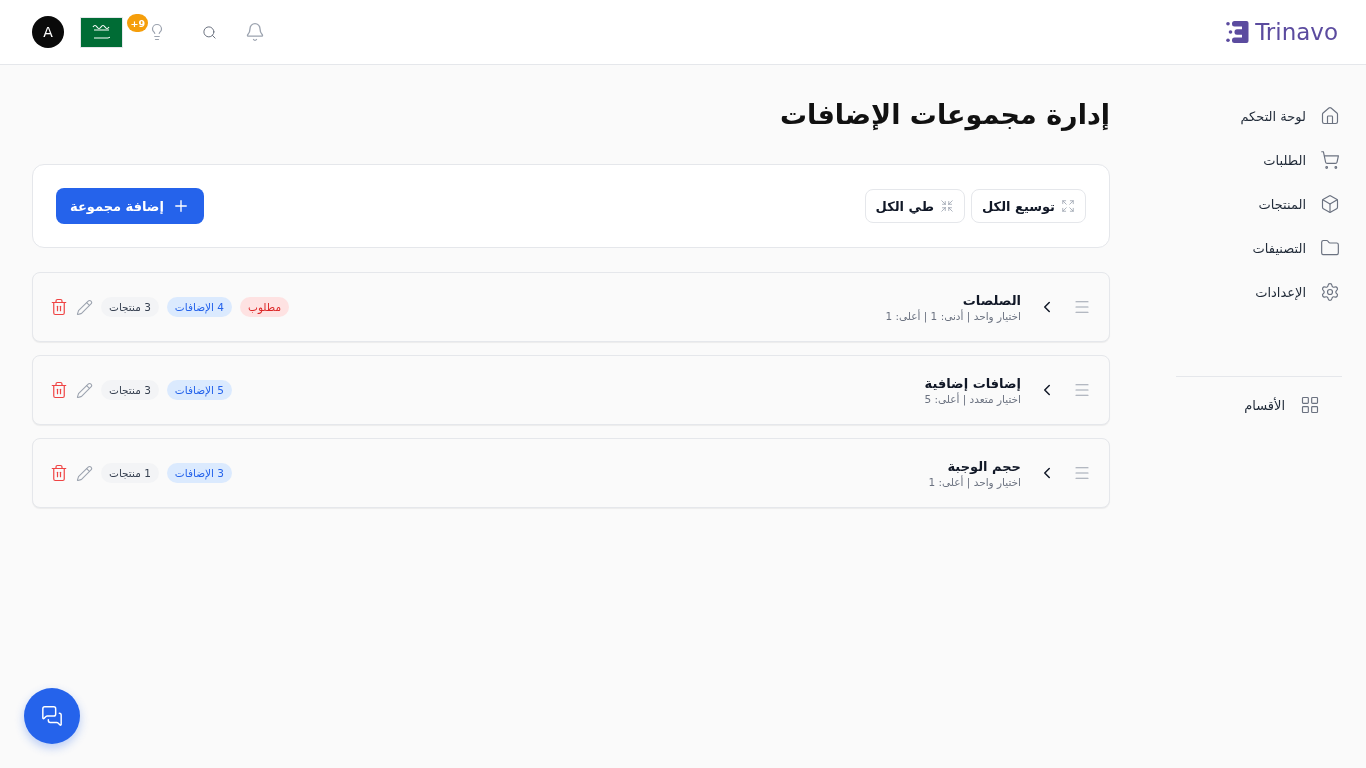 The height and width of the screenshot is (768, 1366). What do you see at coordinates (1259, 160) in the screenshot?
I see `sidebar-item: الطلبات` at bounding box center [1259, 160].